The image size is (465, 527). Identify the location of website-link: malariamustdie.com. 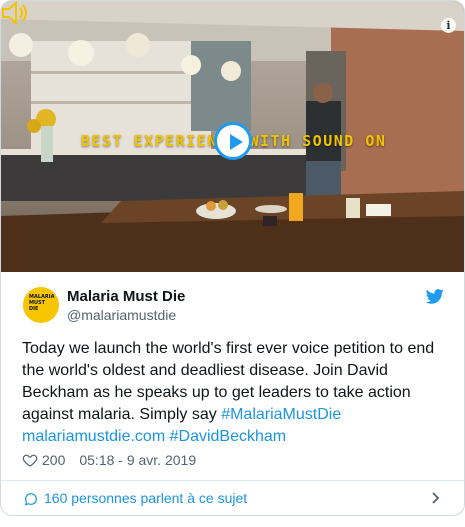
(93, 436).